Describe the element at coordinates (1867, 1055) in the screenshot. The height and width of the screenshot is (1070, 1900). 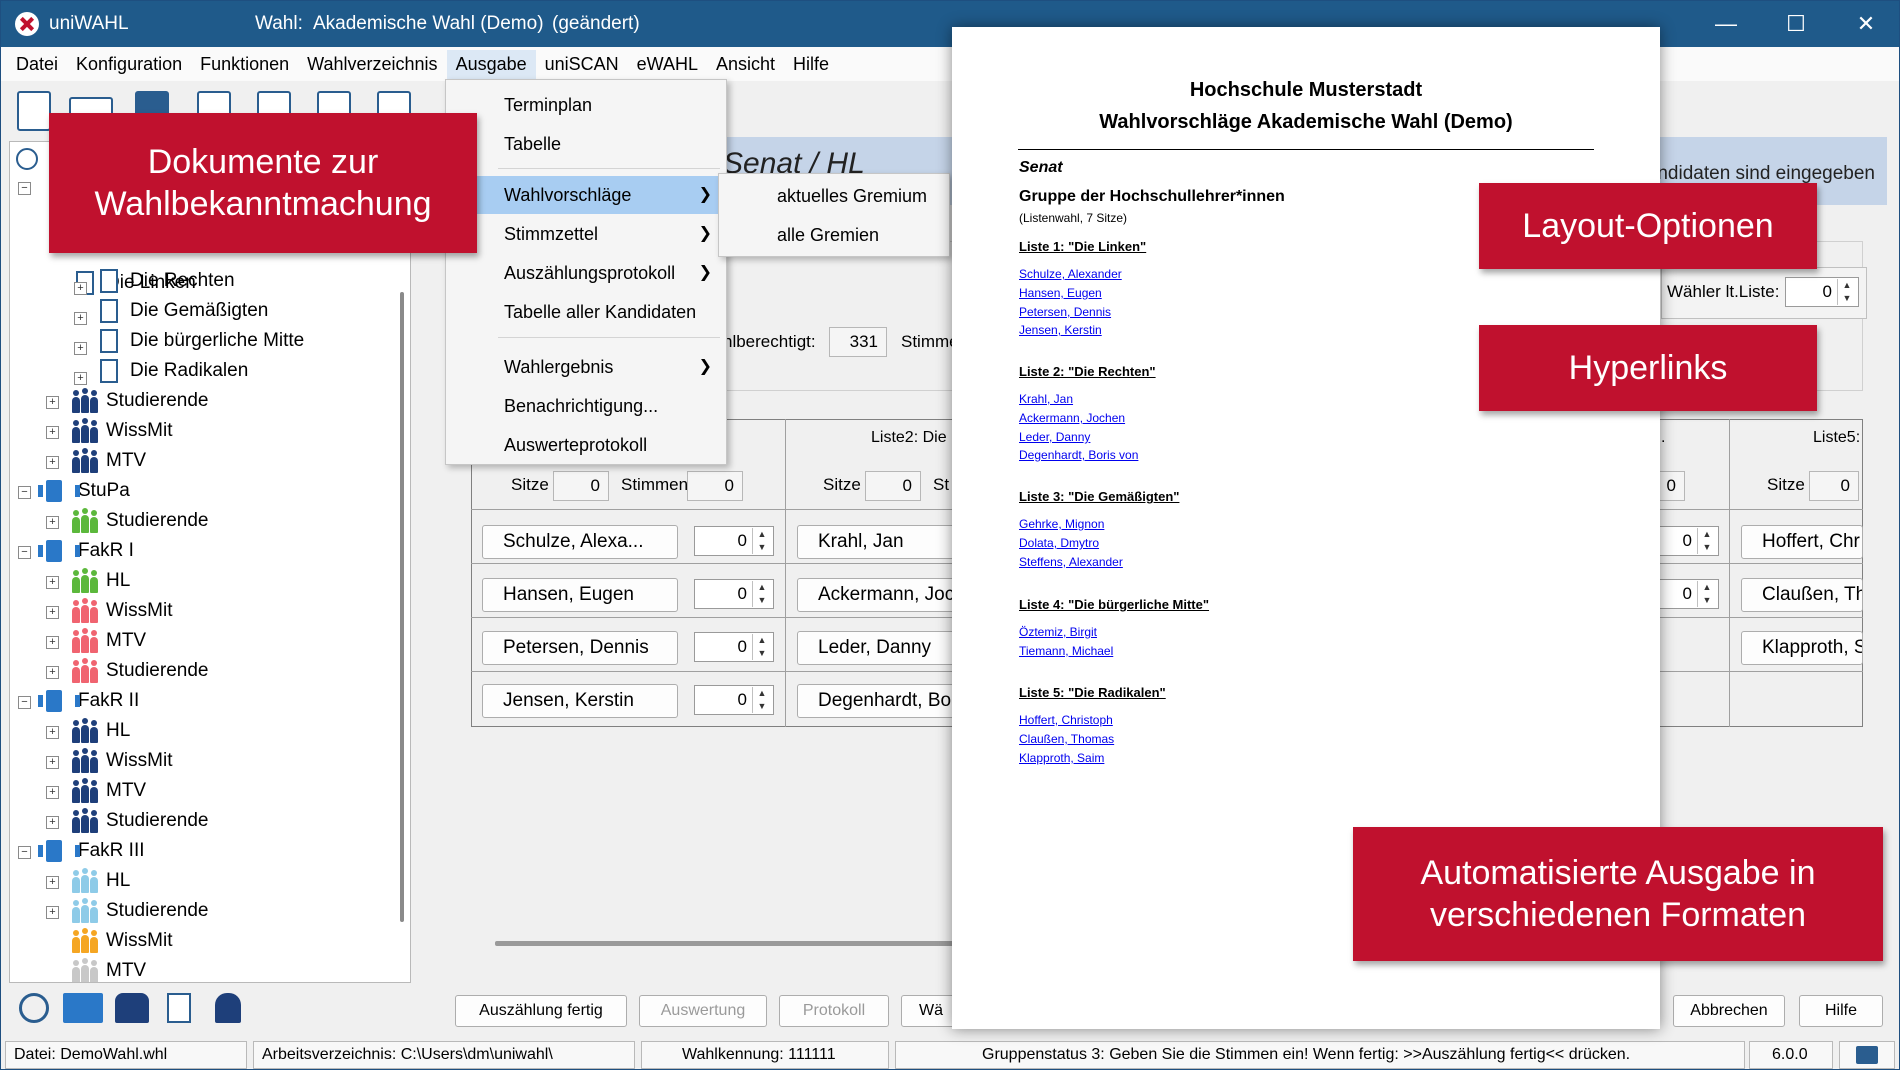
I see `status-save-icon` at that location.